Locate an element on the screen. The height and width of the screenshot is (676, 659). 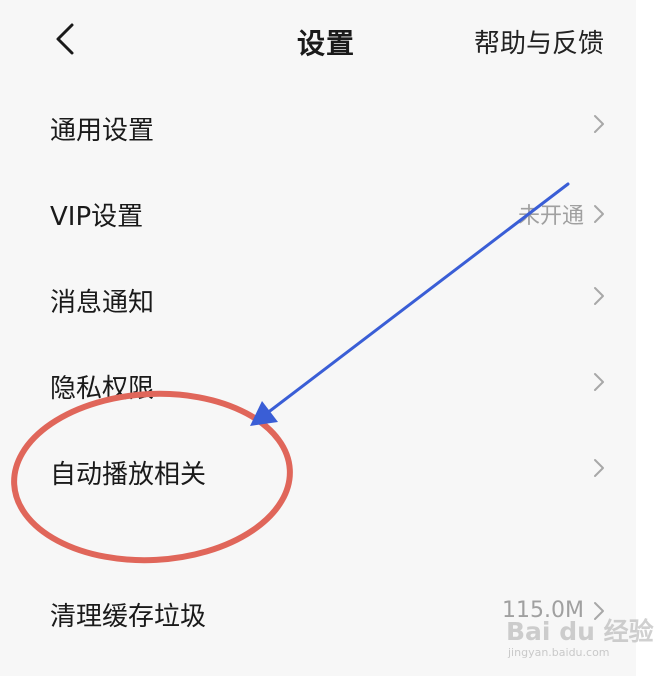
menu-item-general-settings: 通用设置 is located at coordinates (318, 129).